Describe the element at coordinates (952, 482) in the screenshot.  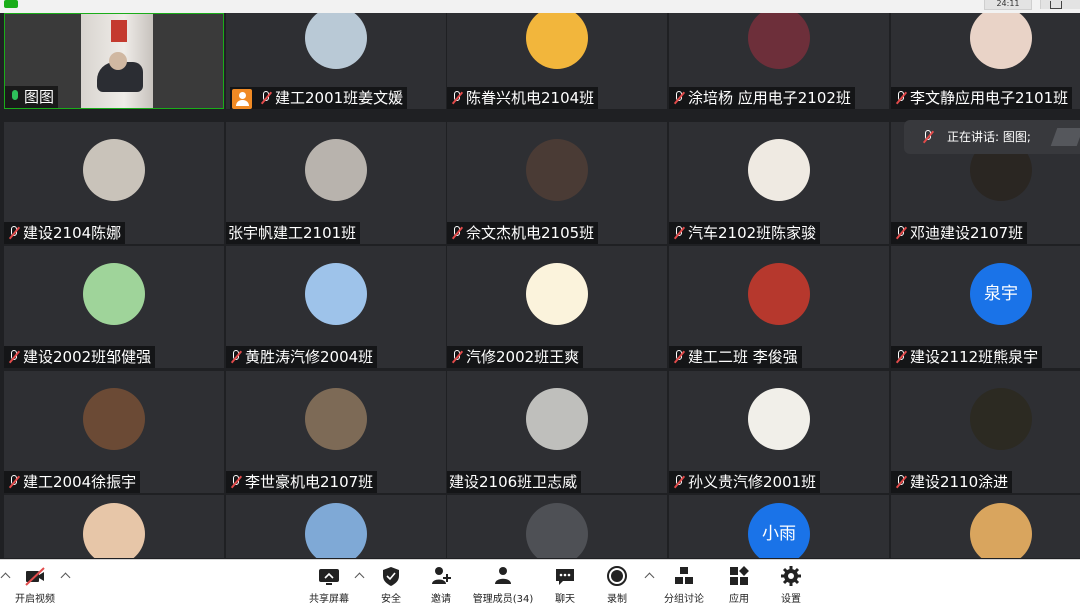
I see `participant-nameplate: 建设2110涂进` at that location.